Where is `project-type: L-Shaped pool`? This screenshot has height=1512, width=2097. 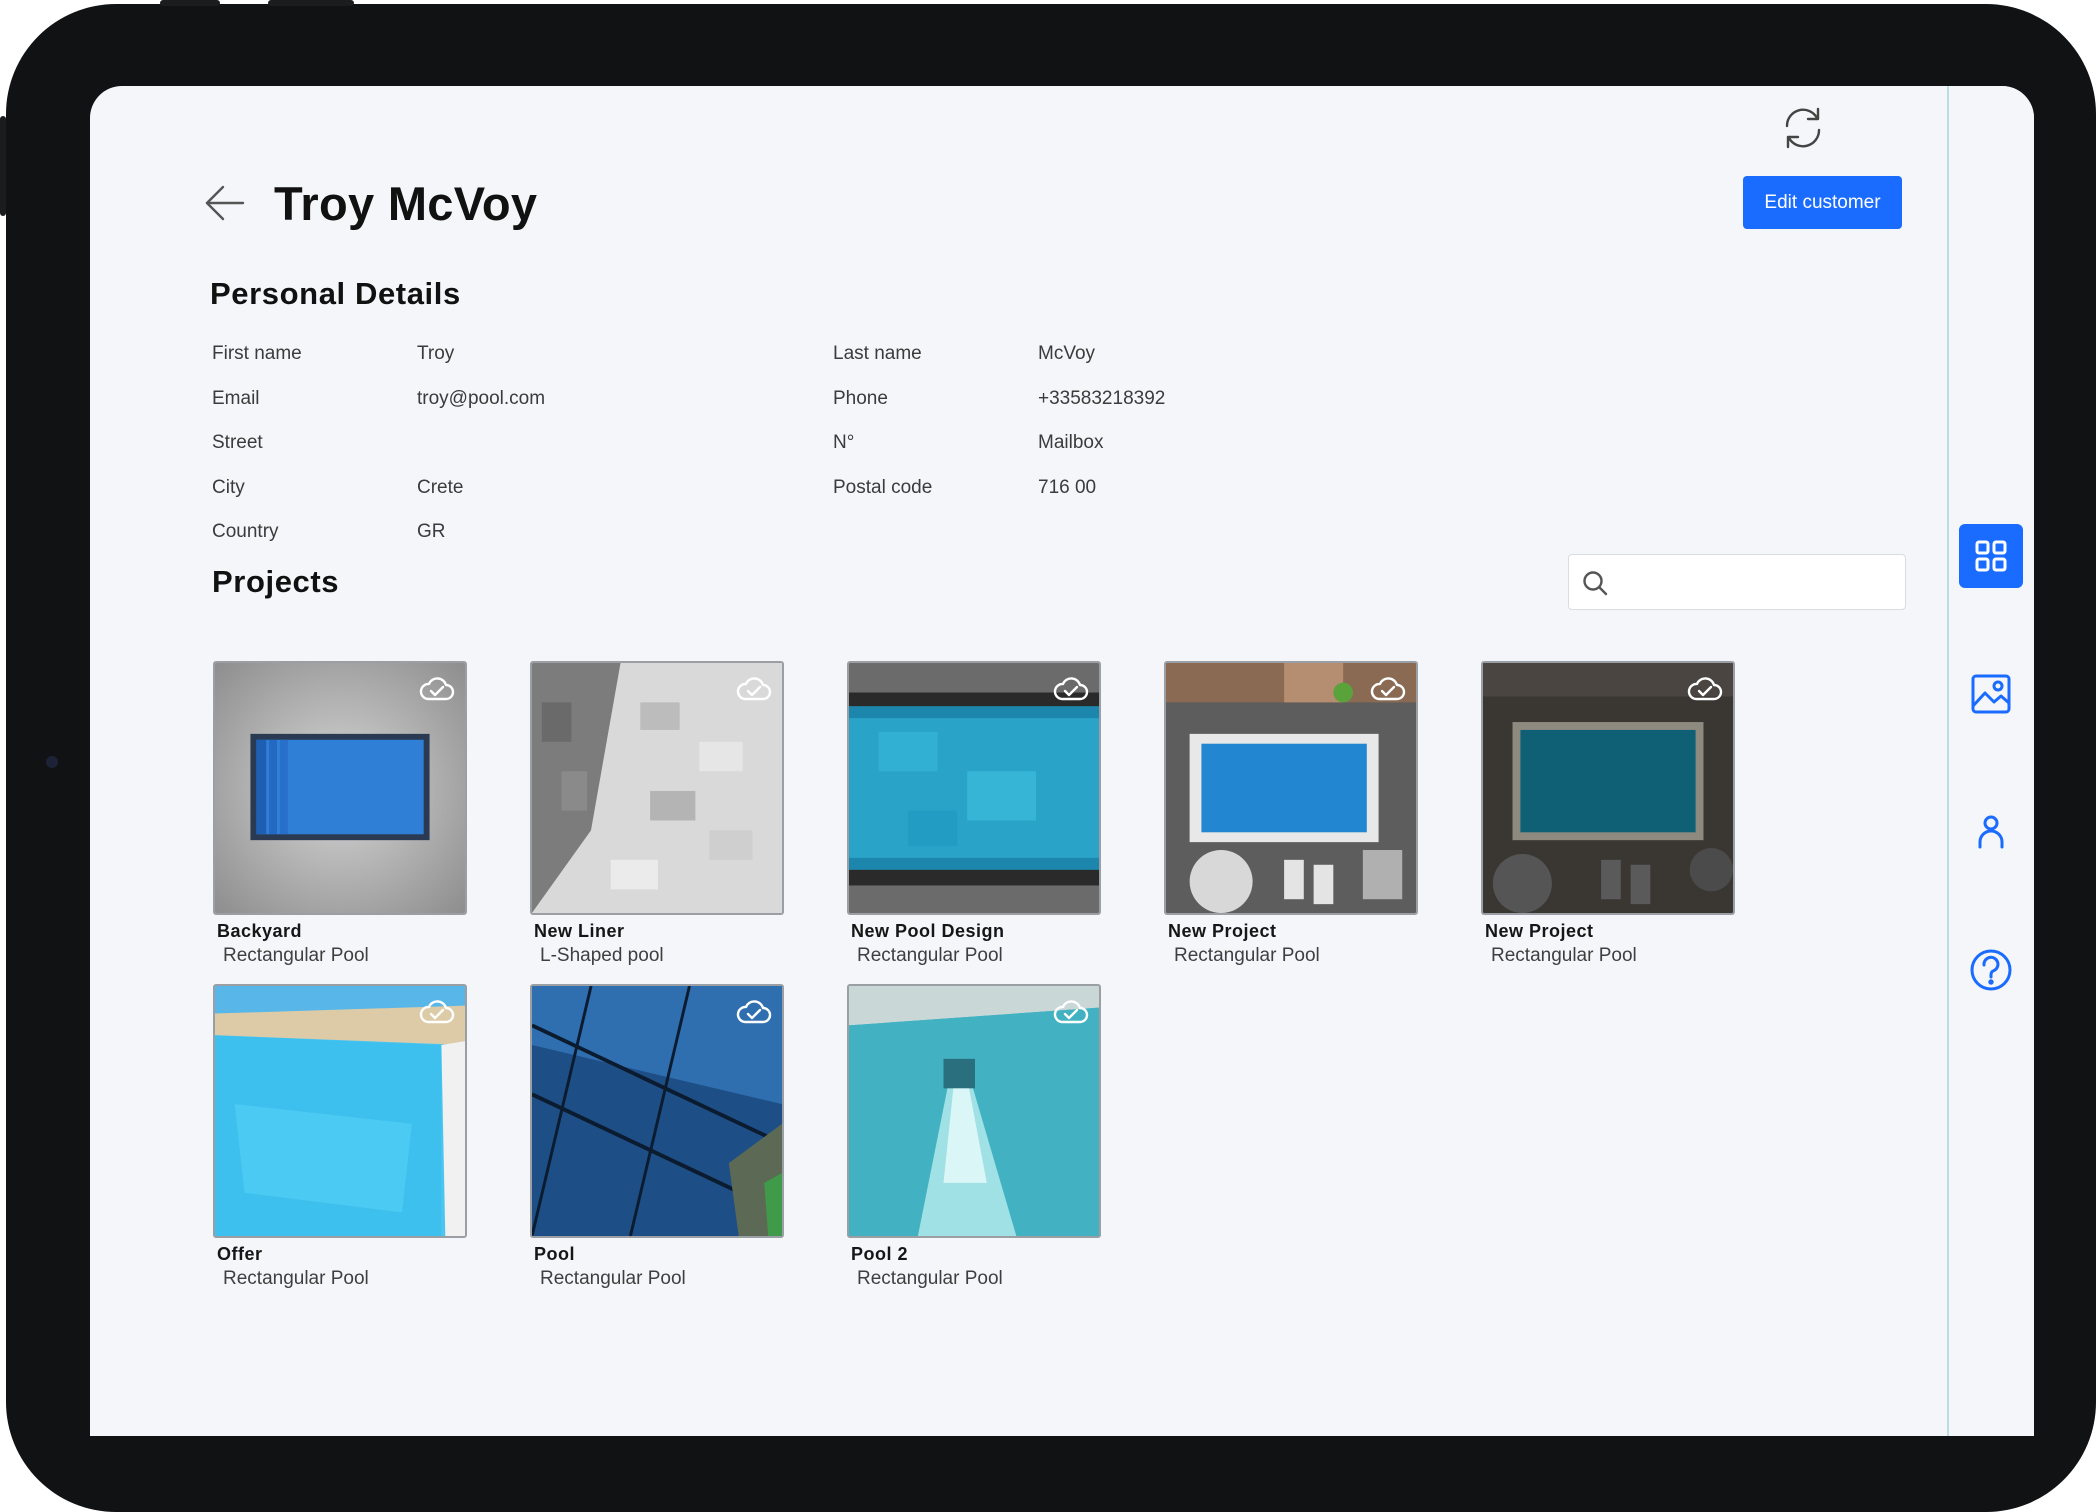 project-type: L-Shaped pool is located at coordinates (602, 955).